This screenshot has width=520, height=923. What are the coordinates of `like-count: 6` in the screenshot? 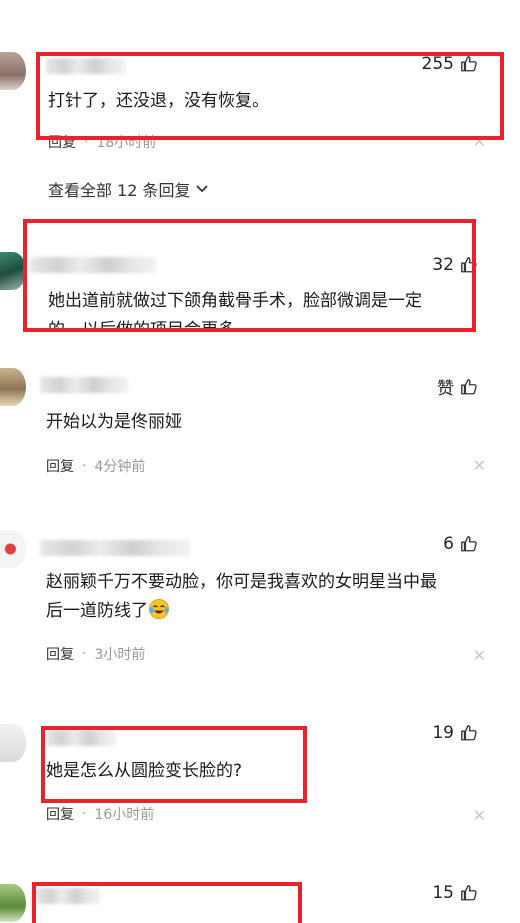 It's located at (460, 544).